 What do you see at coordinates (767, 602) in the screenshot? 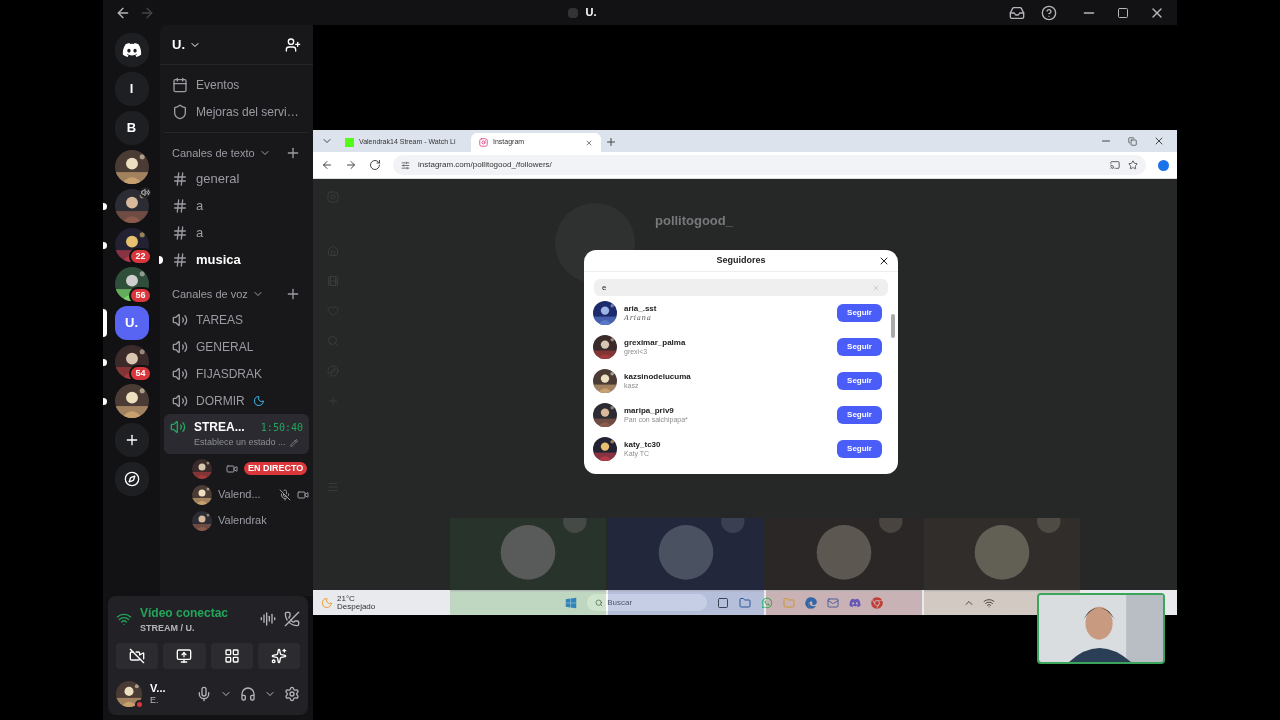
I see `whatsapp-icon` at bounding box center [767, 602].